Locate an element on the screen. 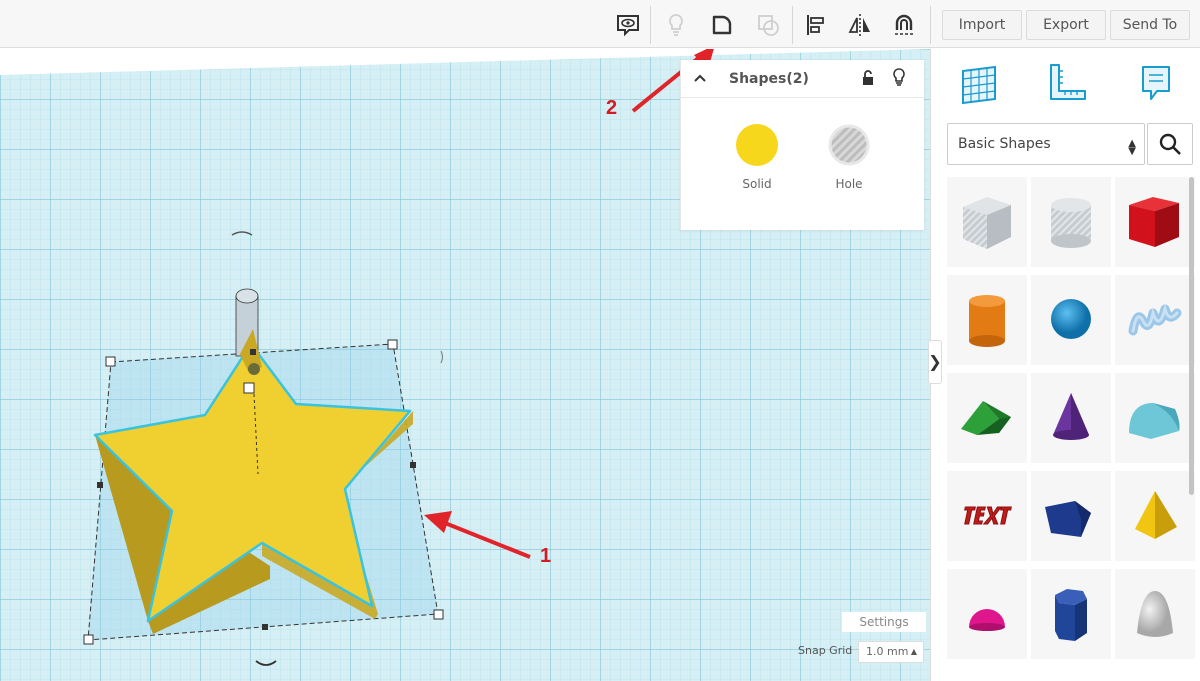  resize-handle-top-right is located at coordinates (392, 344).